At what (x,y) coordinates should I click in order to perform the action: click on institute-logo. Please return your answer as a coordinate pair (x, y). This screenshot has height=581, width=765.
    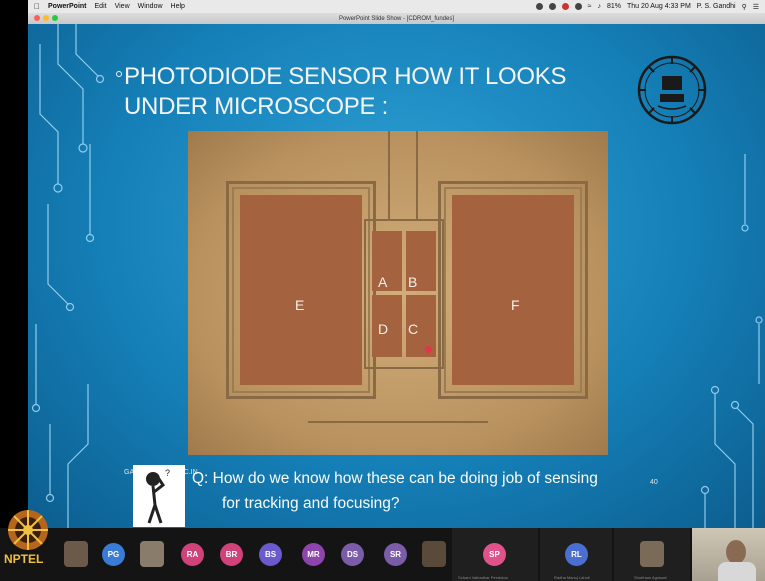
    Looking at the image, I should click on (672, 90).